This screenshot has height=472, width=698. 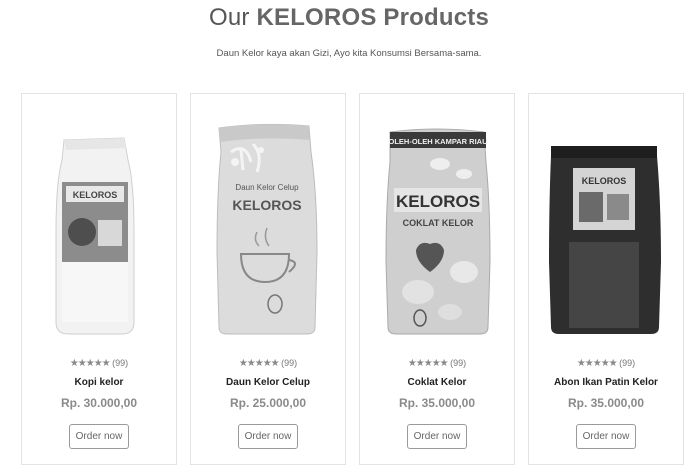 I want to click on section-title: Our KELOROS Products, so click(x=349, y=18).